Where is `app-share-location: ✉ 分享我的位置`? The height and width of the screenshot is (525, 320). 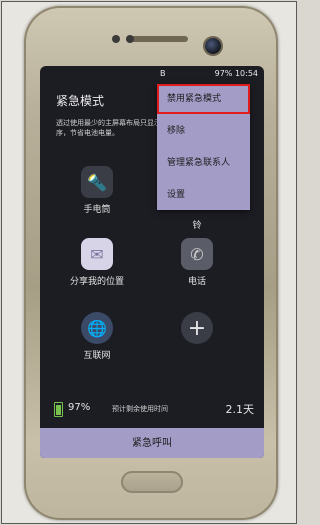
app-share-location: ✉ 分享我的位置 is located at coordinates (97, 262).